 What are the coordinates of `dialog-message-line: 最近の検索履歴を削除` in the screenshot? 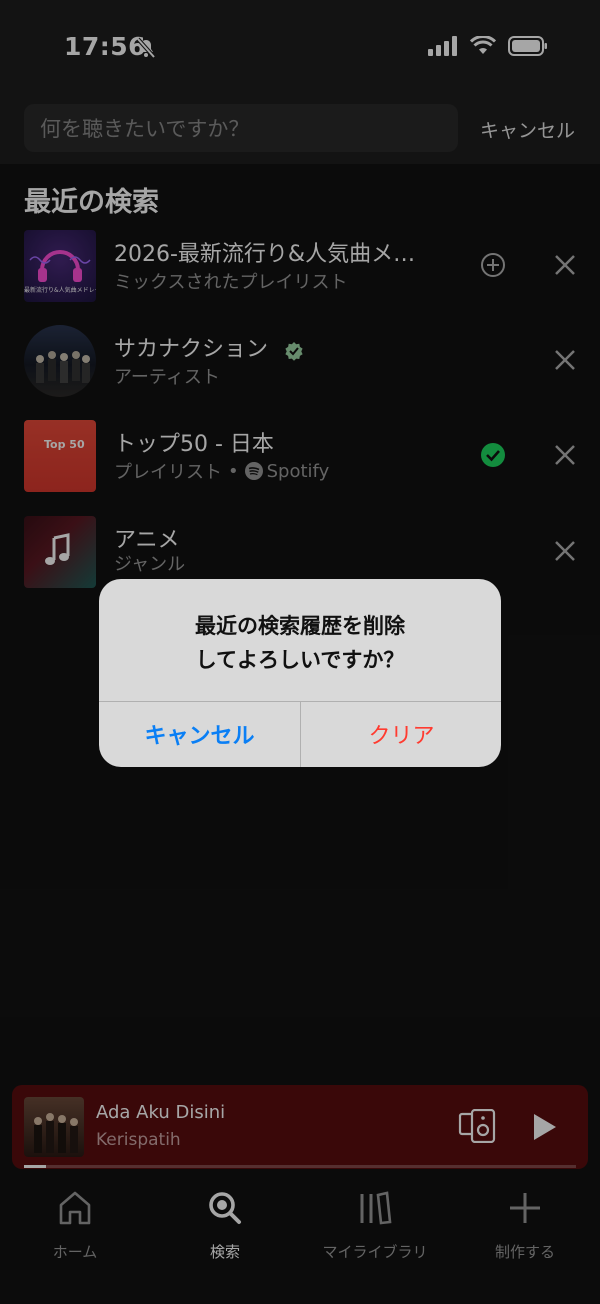 It's located at (300, 626).